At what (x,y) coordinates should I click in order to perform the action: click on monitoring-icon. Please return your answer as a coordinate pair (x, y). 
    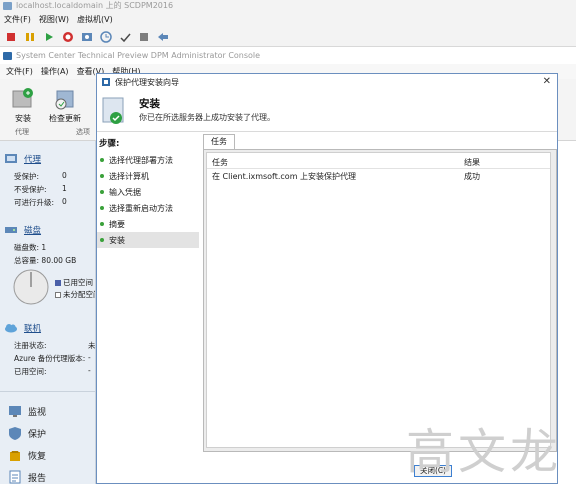
    Looking at the image, I should click on (15, 411).